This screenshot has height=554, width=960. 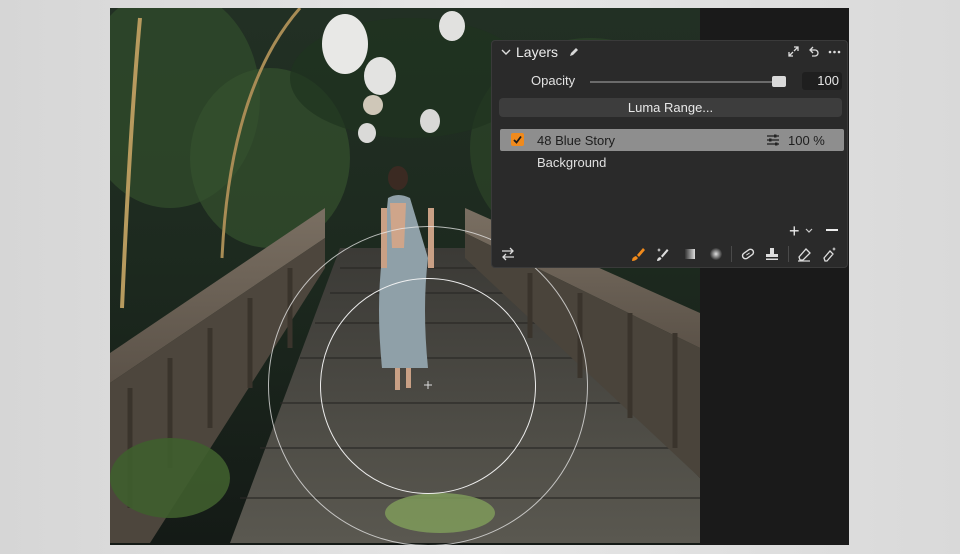 What do you see at coordinates (663, 254) in the screenshot?
I see `magic-brush-icon` at bounding box center [663, 254].